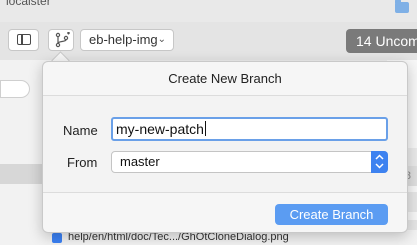 Image resolution: width=417 pixels, height=245 pixels. I want to click on name-label: Name, so click(80, 130).